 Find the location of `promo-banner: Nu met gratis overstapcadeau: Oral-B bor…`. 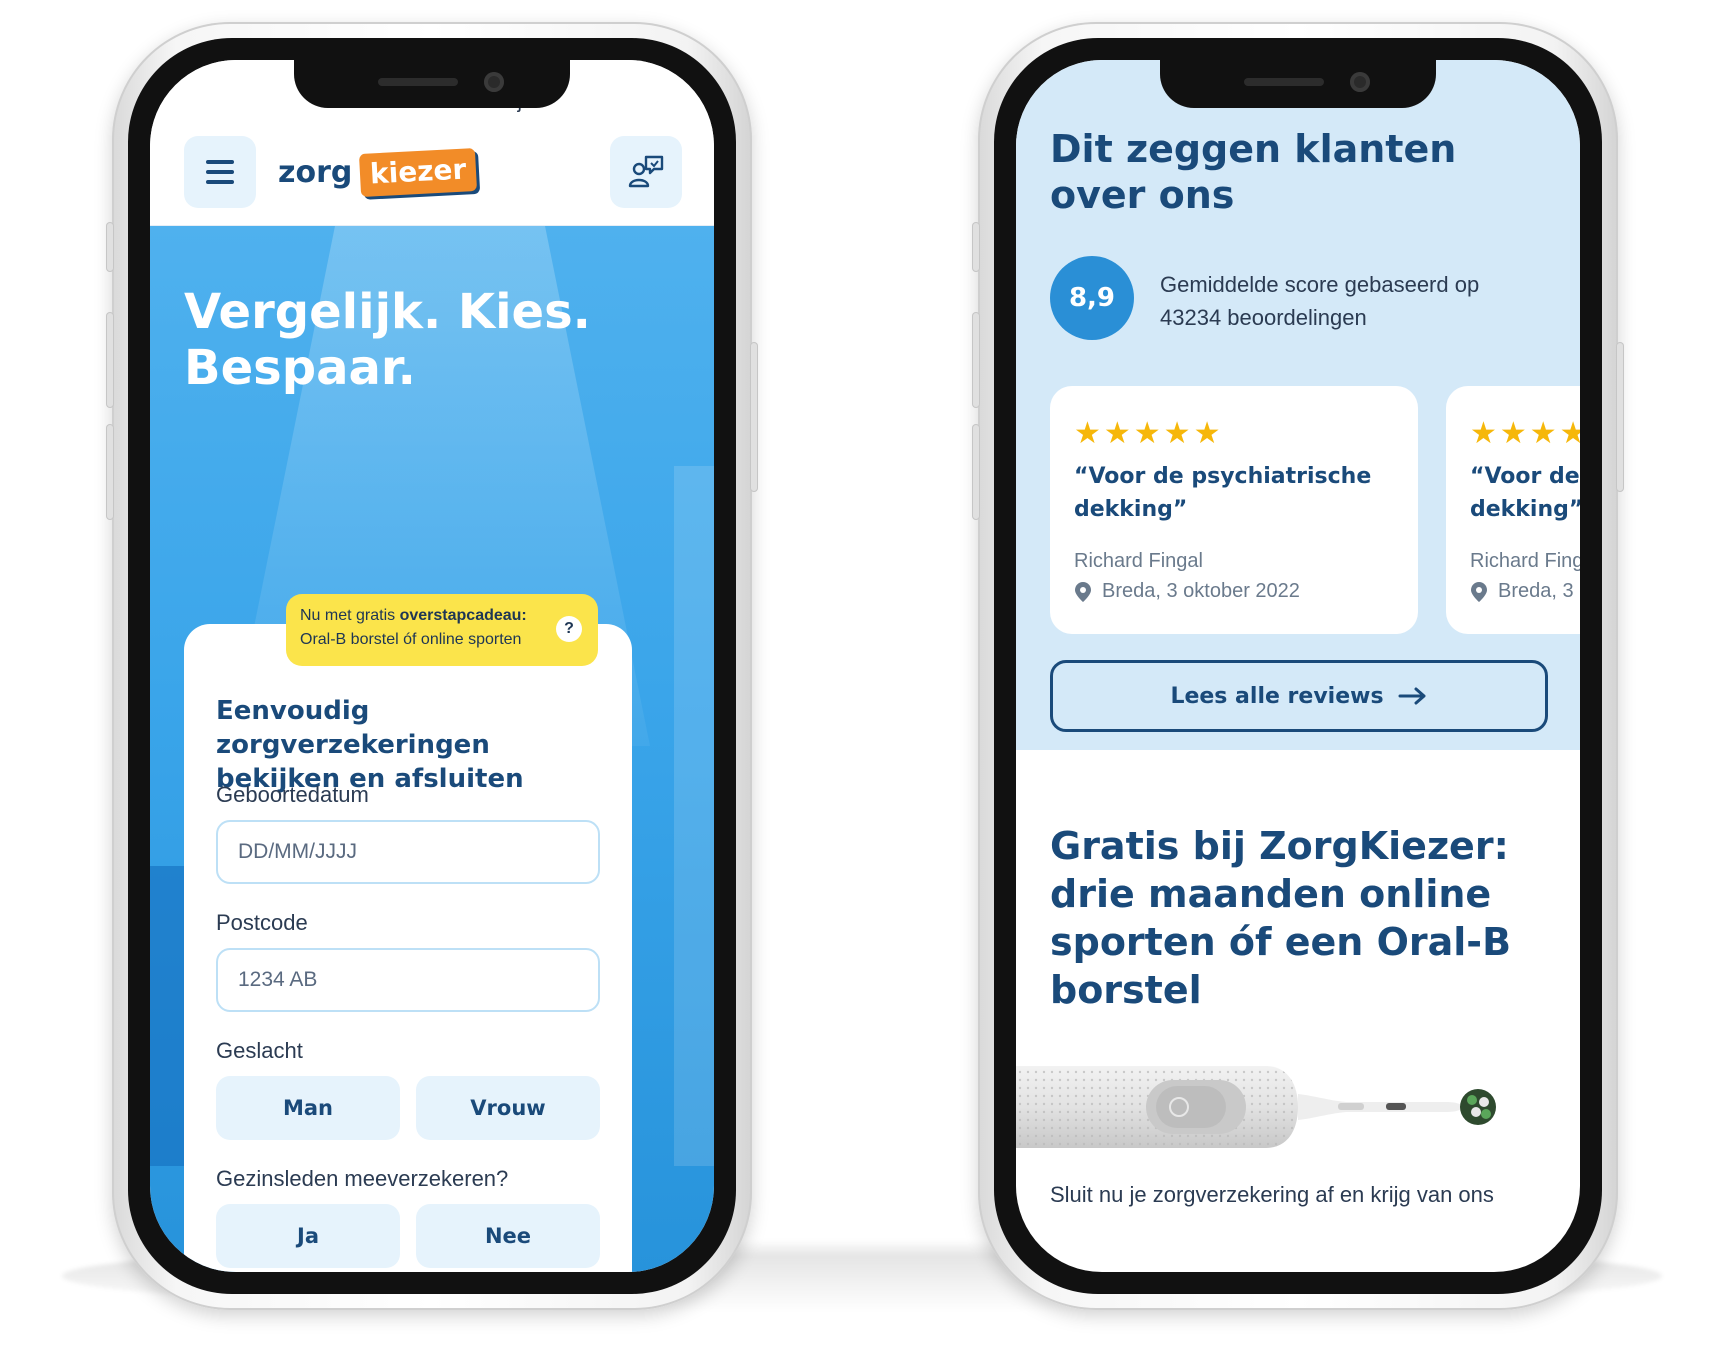

promo-banner: Nu met gratis overstapcadeau: Oral-B bor… is located at coordinates (442, 630).